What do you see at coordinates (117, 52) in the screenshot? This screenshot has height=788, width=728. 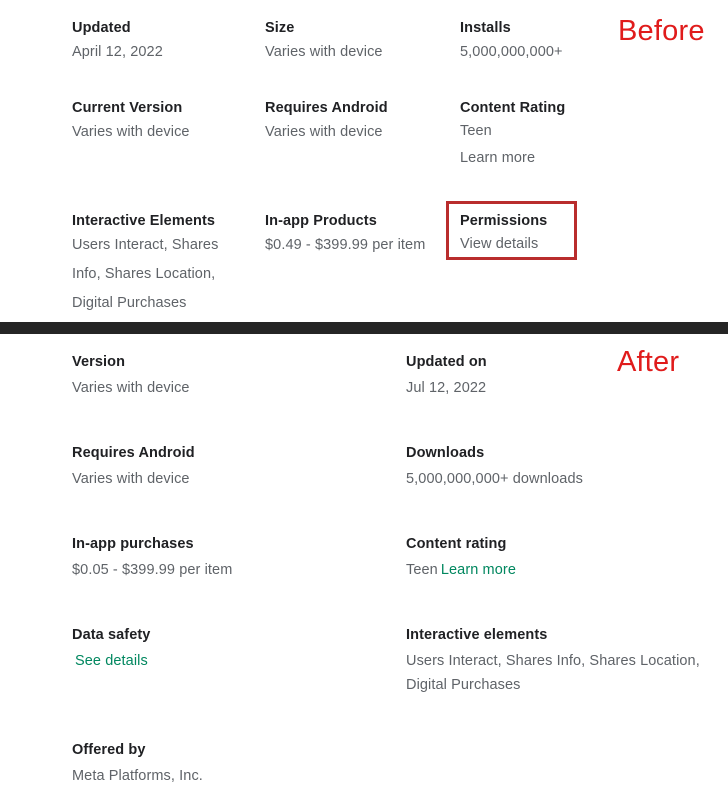 I see `field-value: April 12, 2022` at bounding box center [117, 52].